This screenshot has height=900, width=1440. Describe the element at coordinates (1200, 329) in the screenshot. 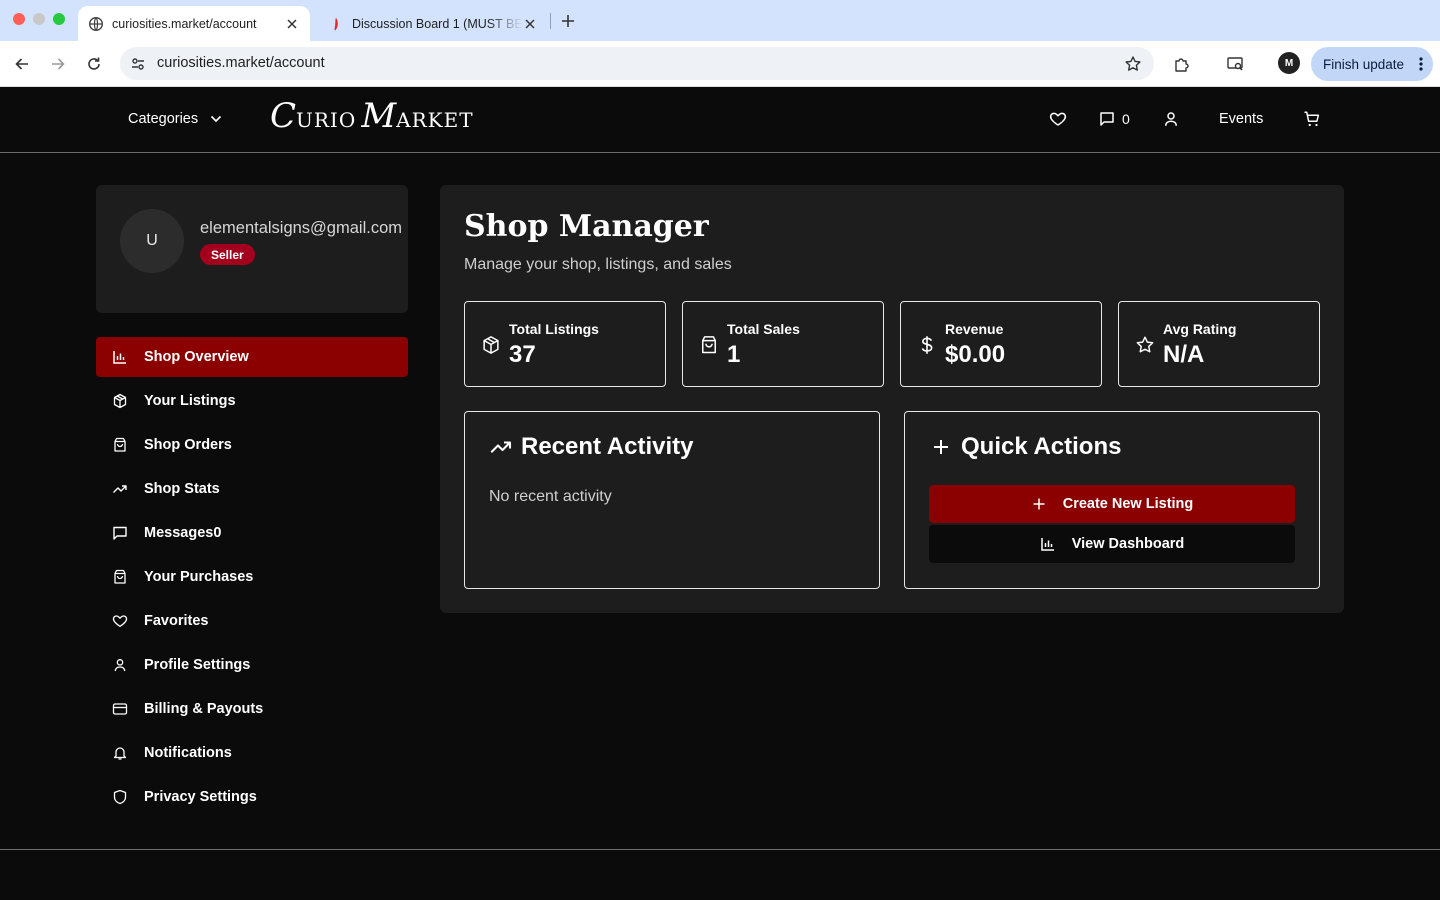

I see `stat-label: Avg Rating` at that location.